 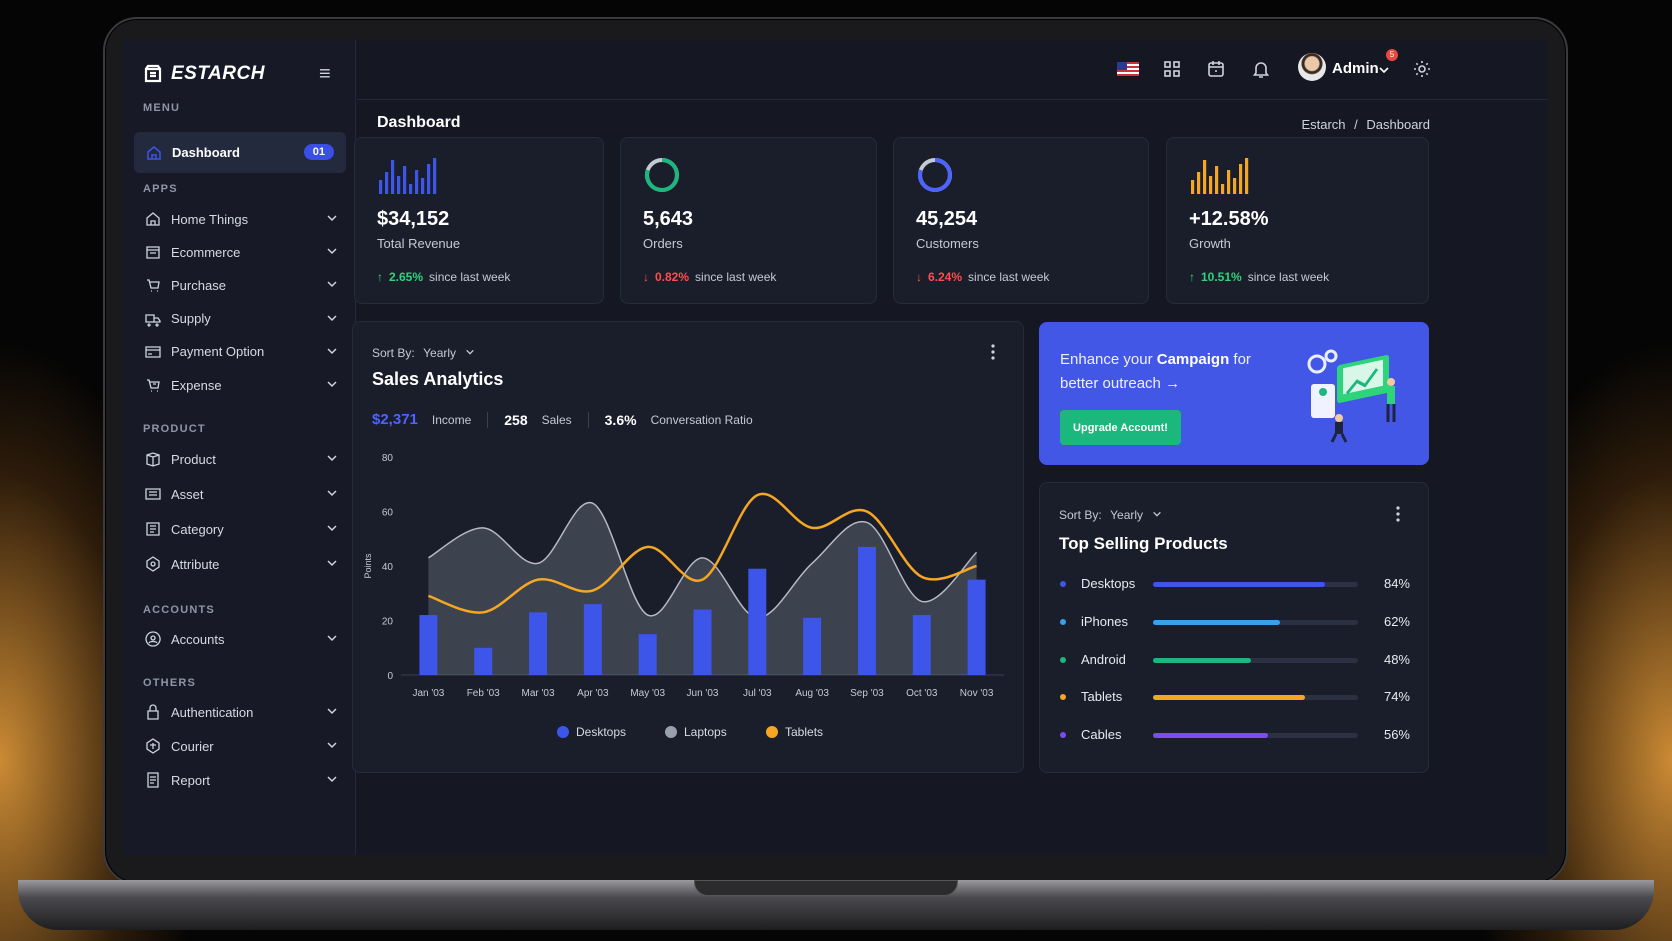 I want to click on list-item: Cables 56%, so click(x=1235, y=735).